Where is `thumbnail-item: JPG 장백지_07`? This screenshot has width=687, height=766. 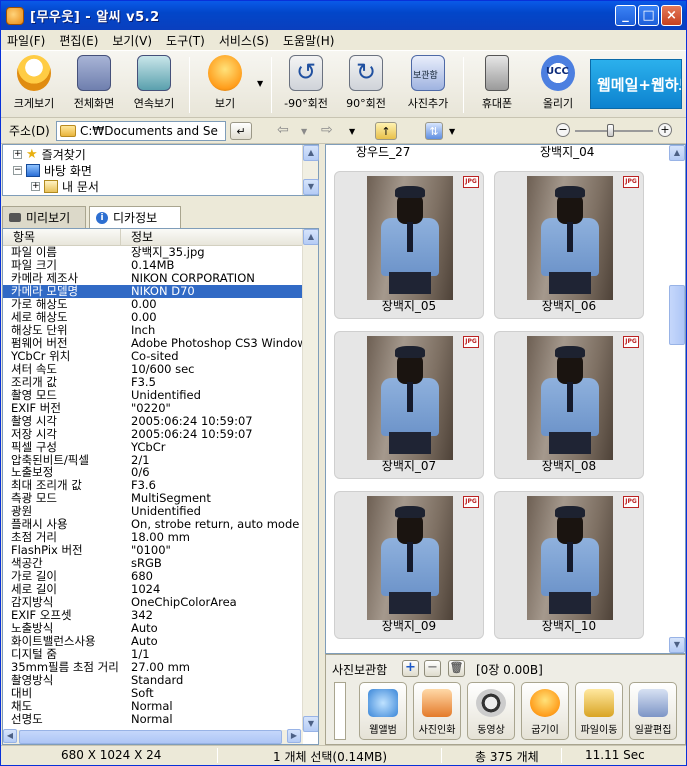
thumbnail-item: JPG 장백지_07 is located at coordinates (409, 405).